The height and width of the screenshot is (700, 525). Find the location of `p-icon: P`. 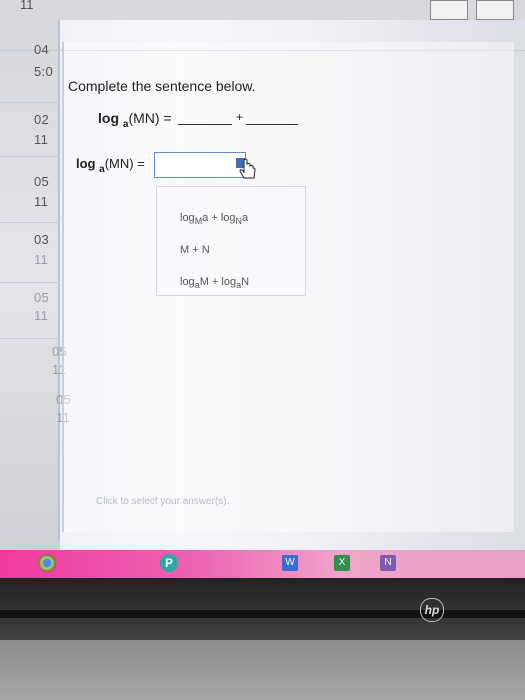

p-icon: P is located at coordinates (169, 563).